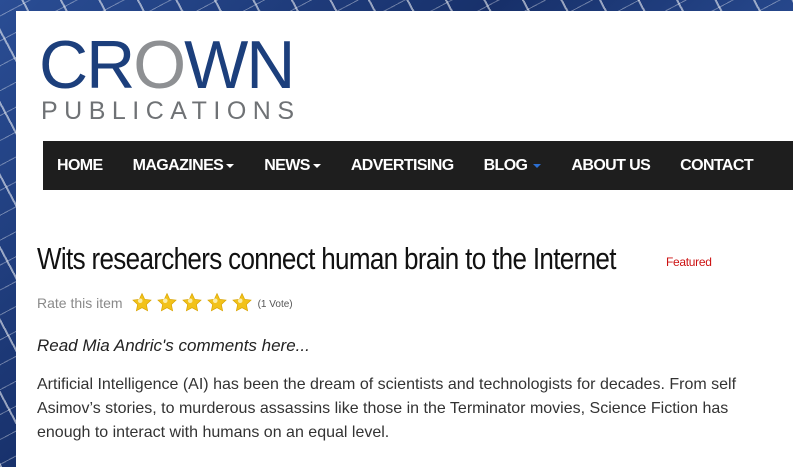  What do you see at coordinates (178, 165) in the screenshot?
I see `nav-item-label: MAGAZINES` at bounding box center [178, 165].